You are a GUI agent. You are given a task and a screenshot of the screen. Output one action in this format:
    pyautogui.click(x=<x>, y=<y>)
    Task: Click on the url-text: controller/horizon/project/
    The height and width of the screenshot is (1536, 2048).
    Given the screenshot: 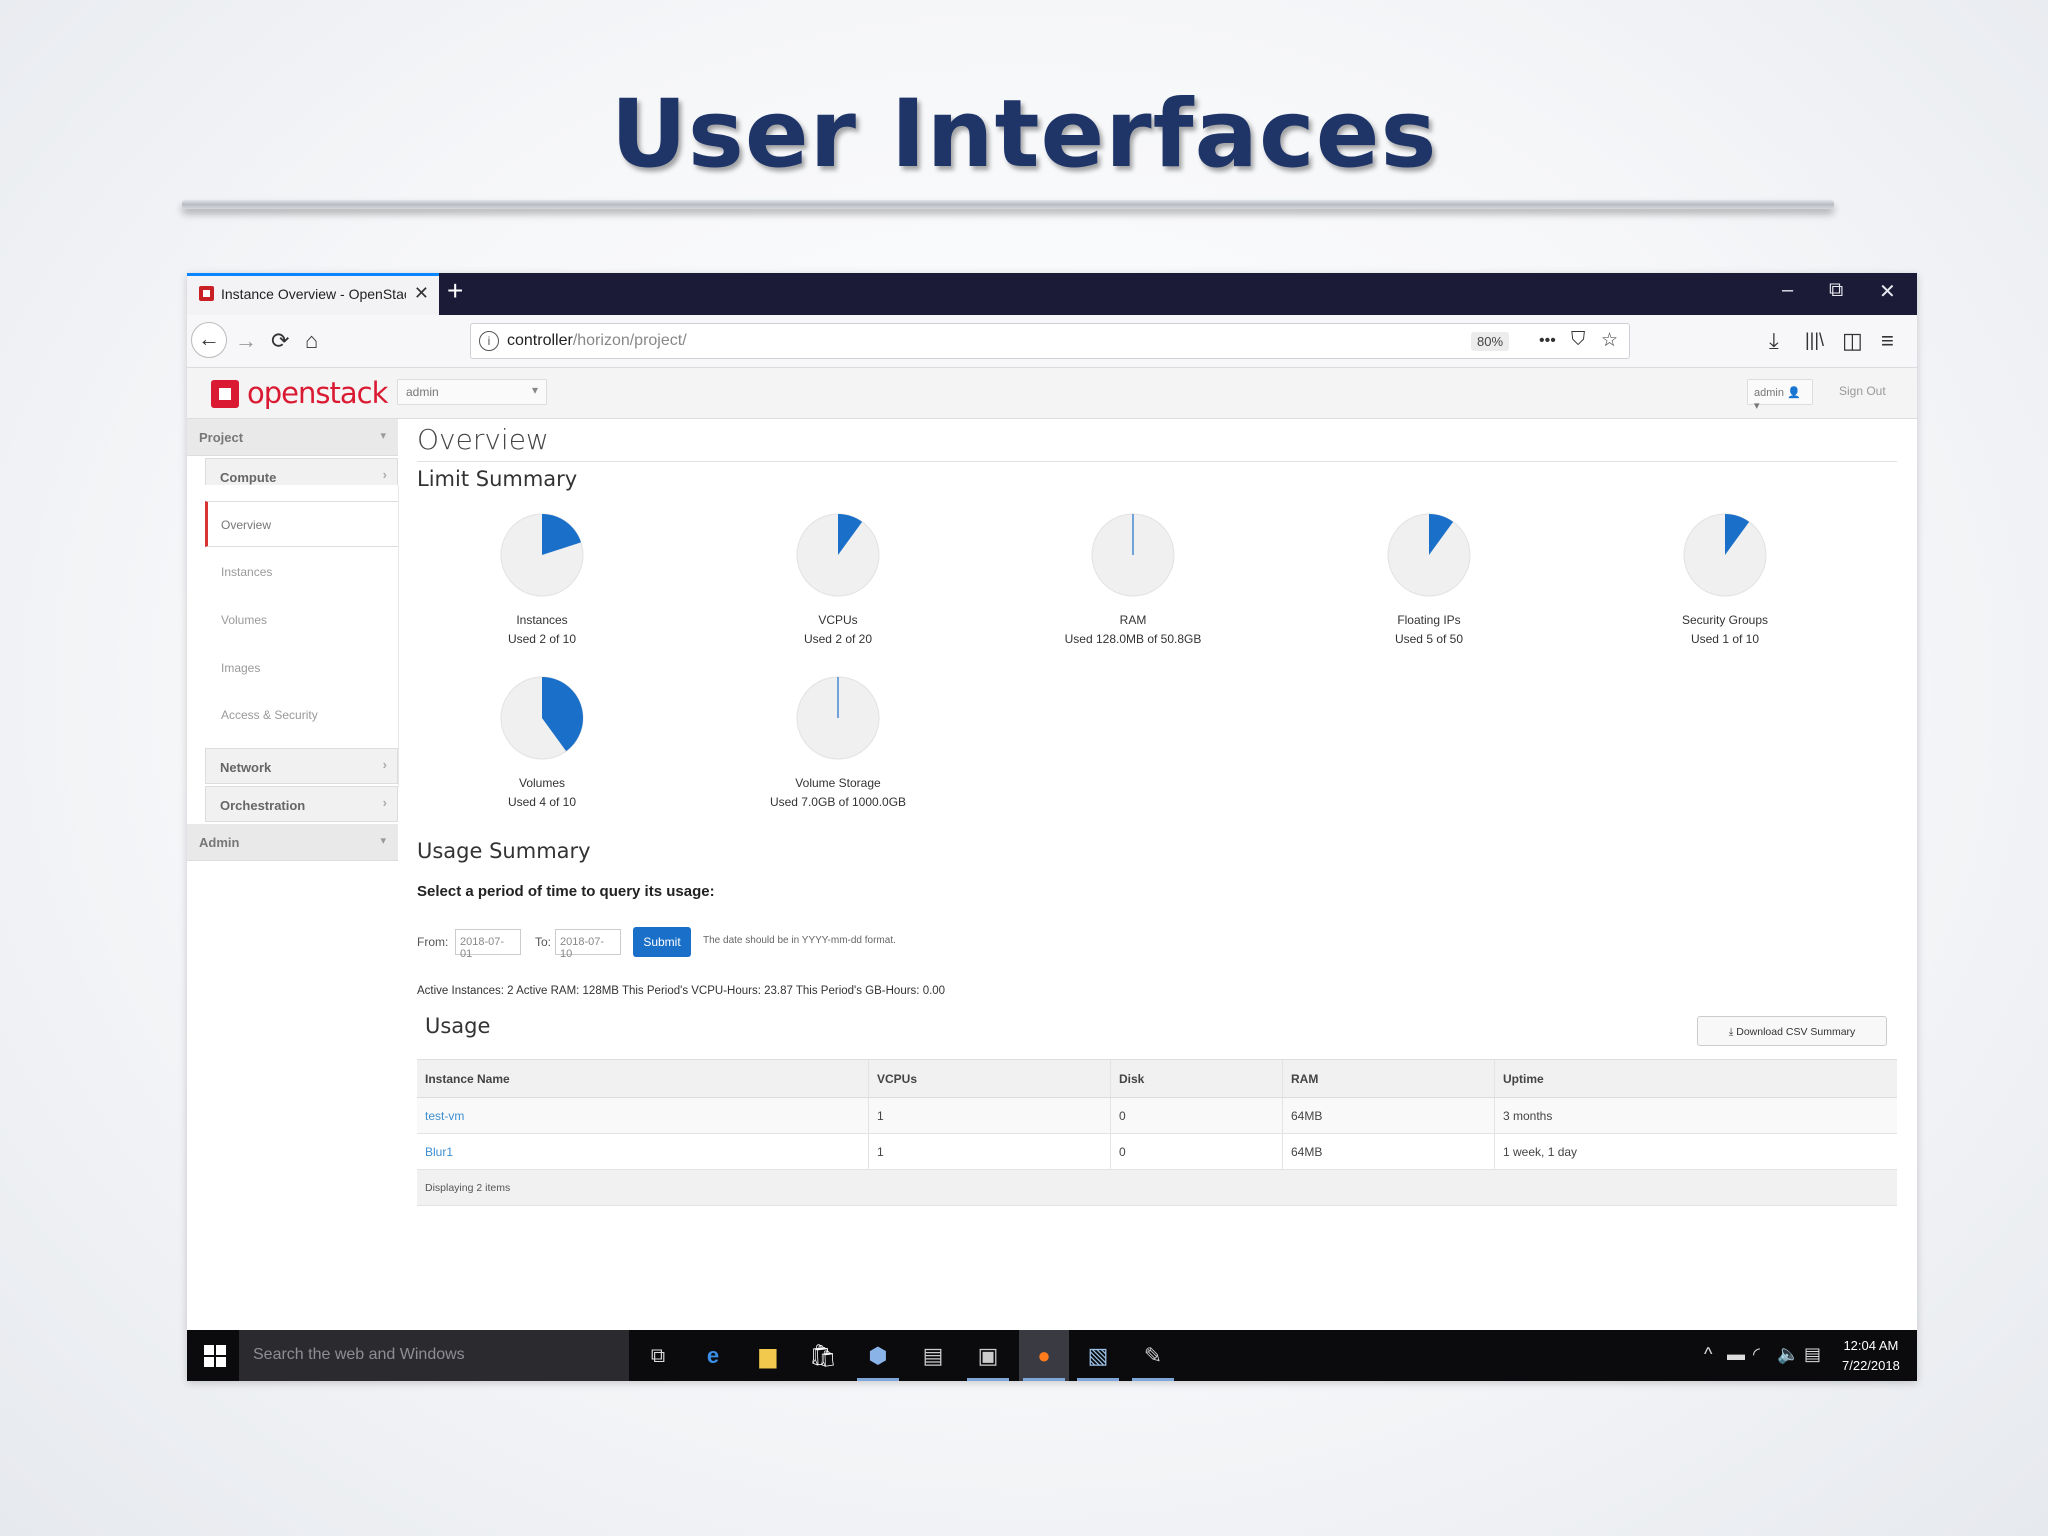 What is the action you would take?
    pyautogui.click(x=597, y=340)
    